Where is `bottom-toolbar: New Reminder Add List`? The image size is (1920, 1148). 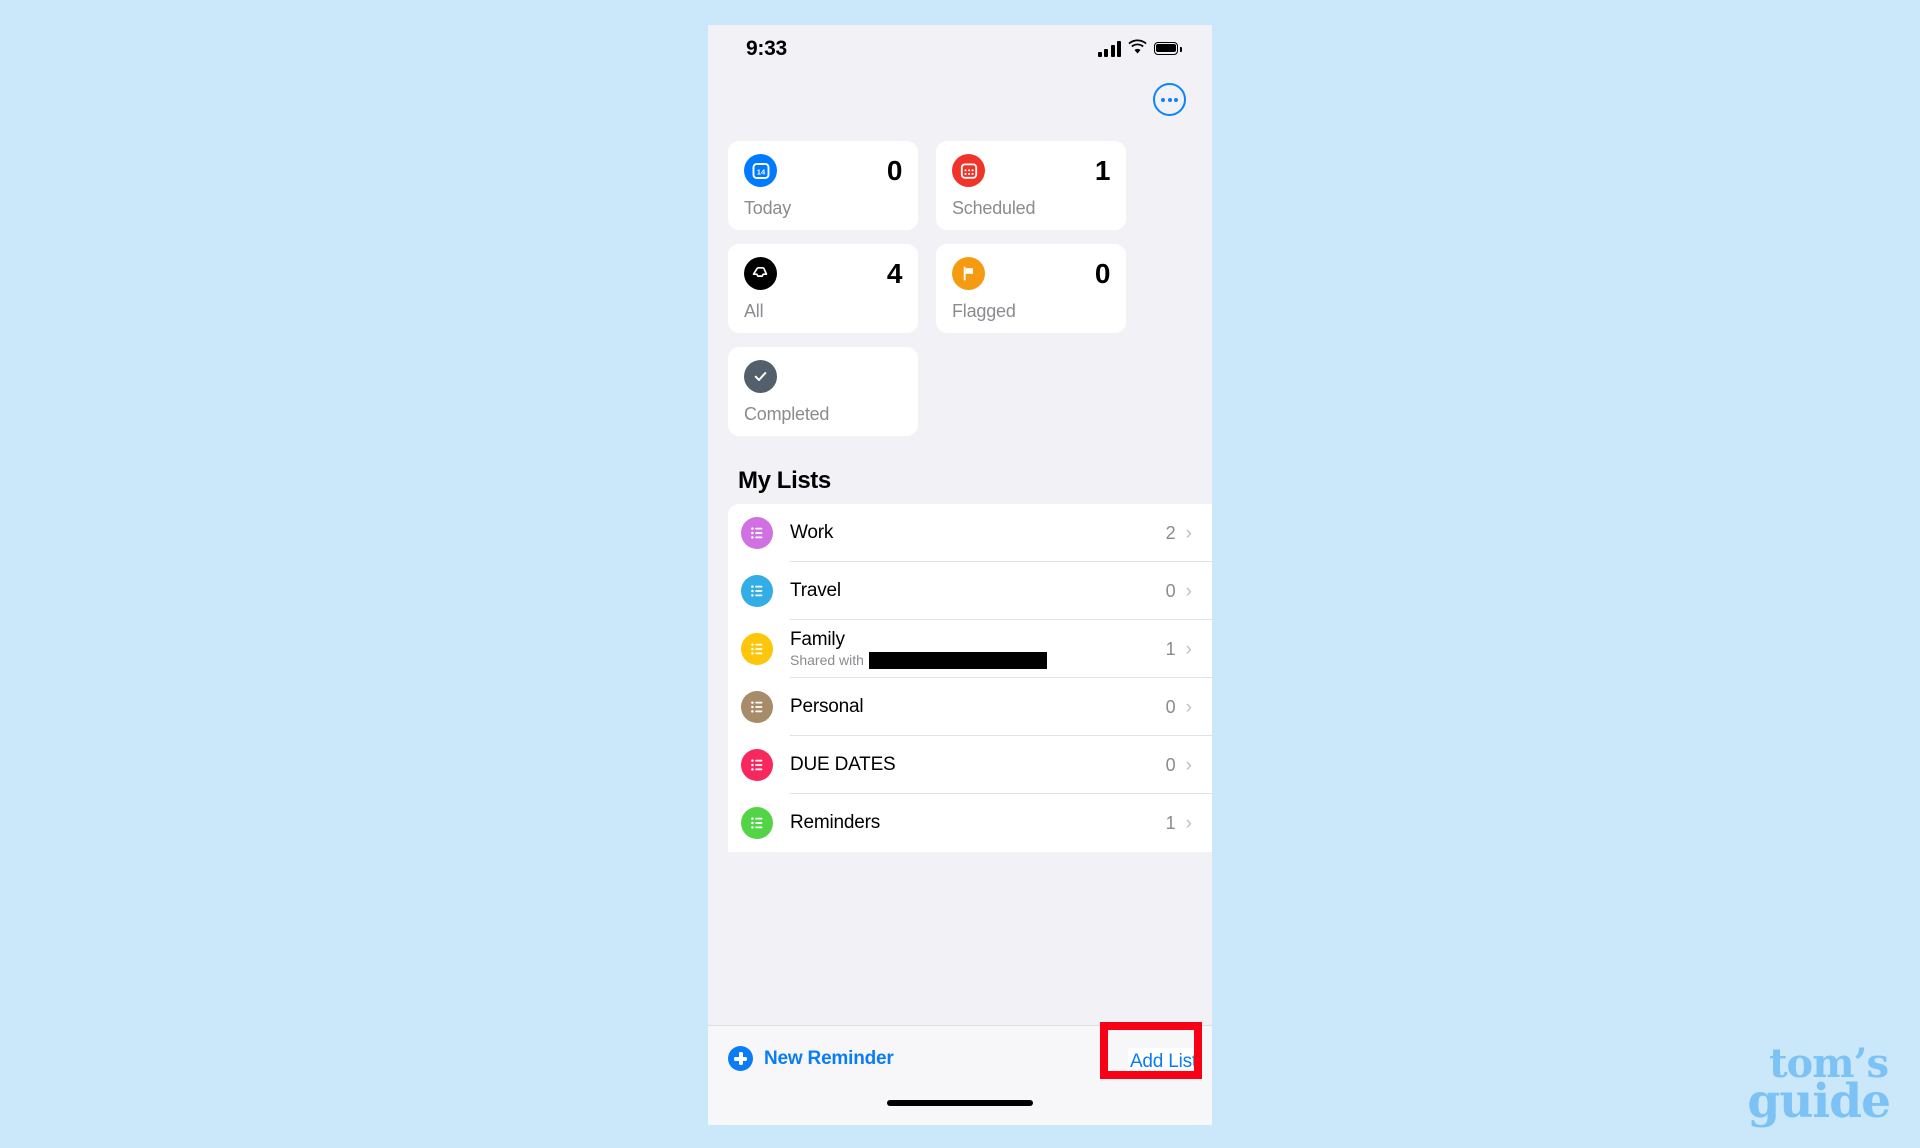
bottom-toolbar: New Reminder Add List is located at coordinates (960, 1075).